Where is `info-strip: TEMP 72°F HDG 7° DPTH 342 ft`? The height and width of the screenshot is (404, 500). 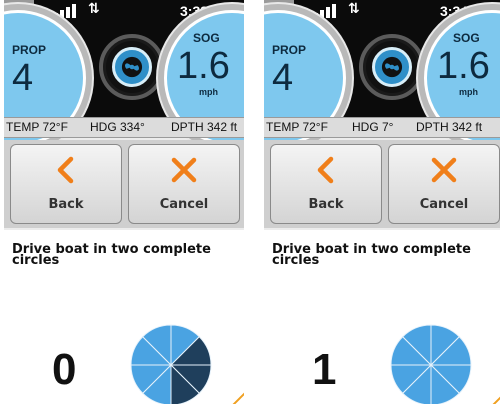 info-strip: TEMP 72°F HDG 7° DPTH 342 ft is located at coordinates (382, 127).